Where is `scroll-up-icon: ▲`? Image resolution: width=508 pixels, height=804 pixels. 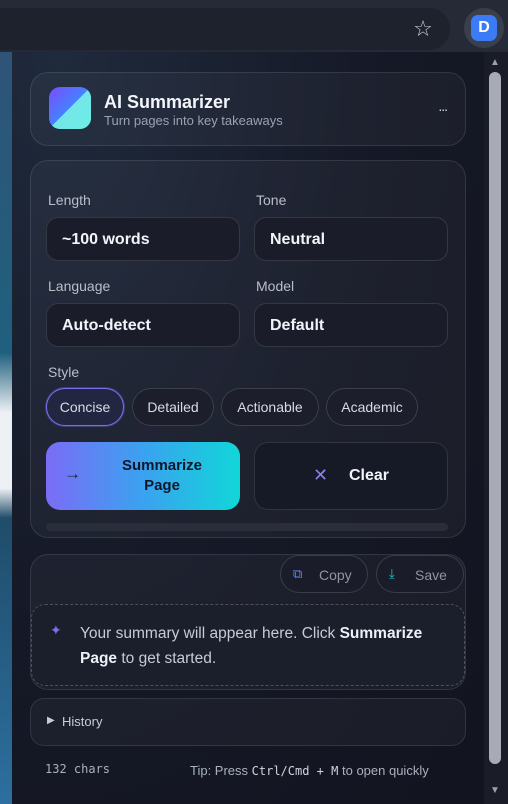 scroll-up-icon: ▲ is located at coordinates (495, 63).